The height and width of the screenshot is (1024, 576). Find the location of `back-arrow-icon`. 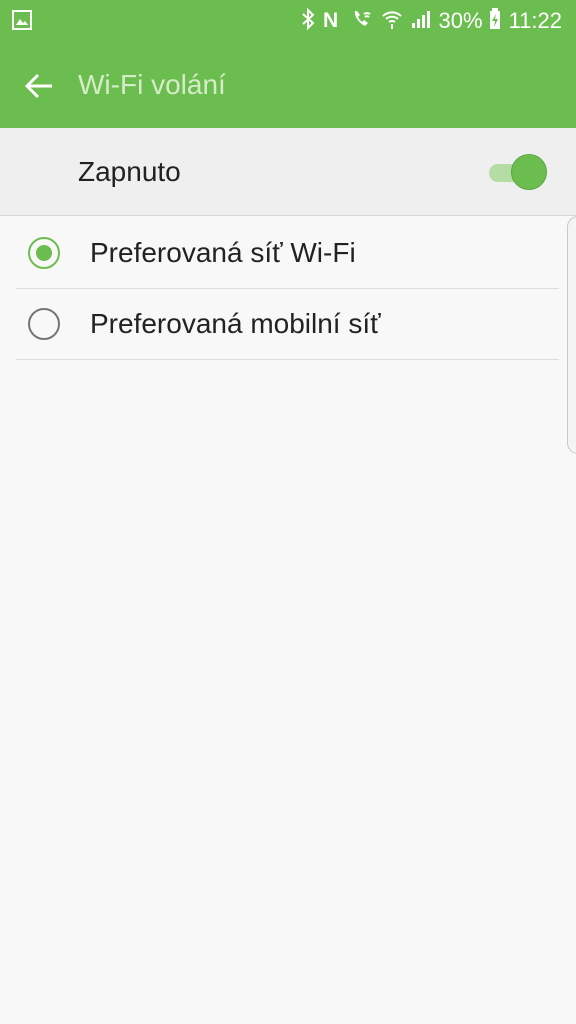

back-arrow-icon is located at coordinates (38, 86).